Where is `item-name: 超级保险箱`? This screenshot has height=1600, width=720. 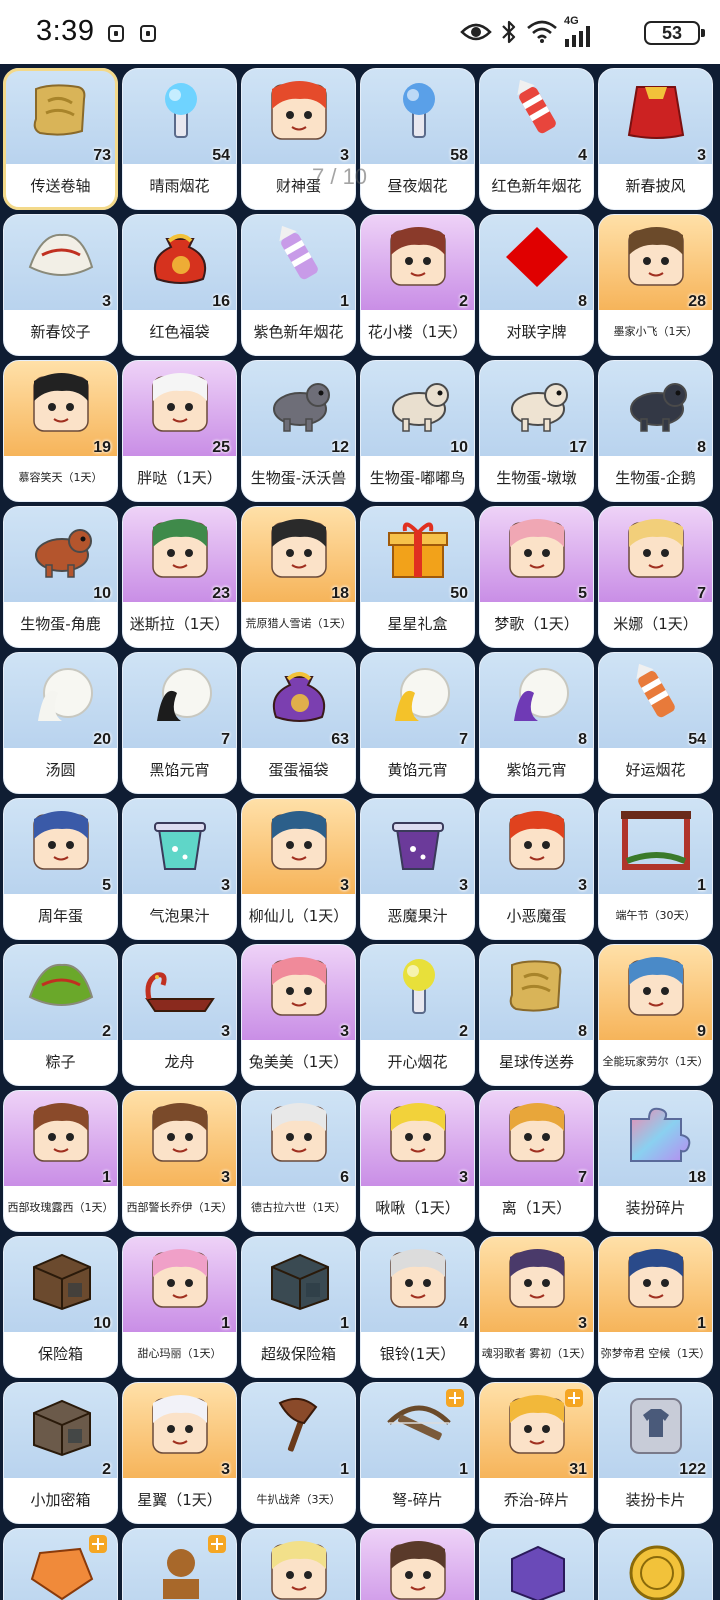 item-name: 超级保险箱 is located at coordinates (298, 1353).